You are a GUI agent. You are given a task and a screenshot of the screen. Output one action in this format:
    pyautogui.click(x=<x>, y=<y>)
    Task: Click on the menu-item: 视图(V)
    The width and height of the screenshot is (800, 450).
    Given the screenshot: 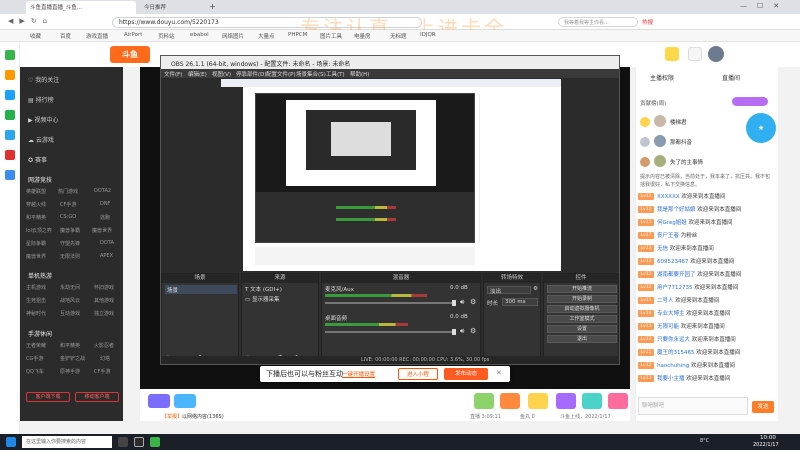 What is the action you would take?
    pyautogui.click(x=221, y=74)
    